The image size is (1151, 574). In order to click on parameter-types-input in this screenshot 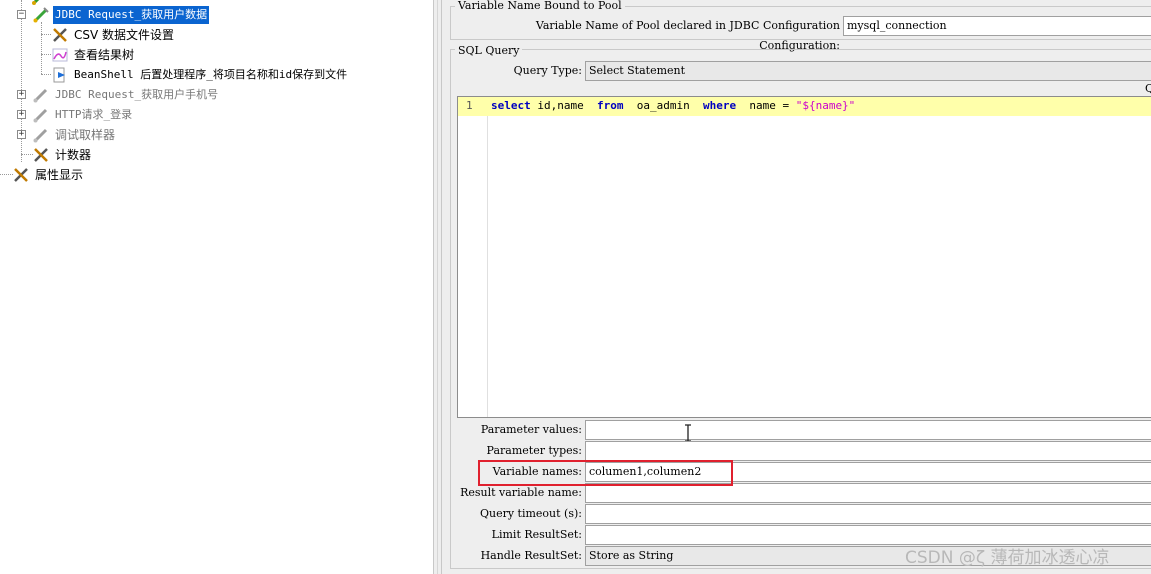, I will do `click(868, 451)`.